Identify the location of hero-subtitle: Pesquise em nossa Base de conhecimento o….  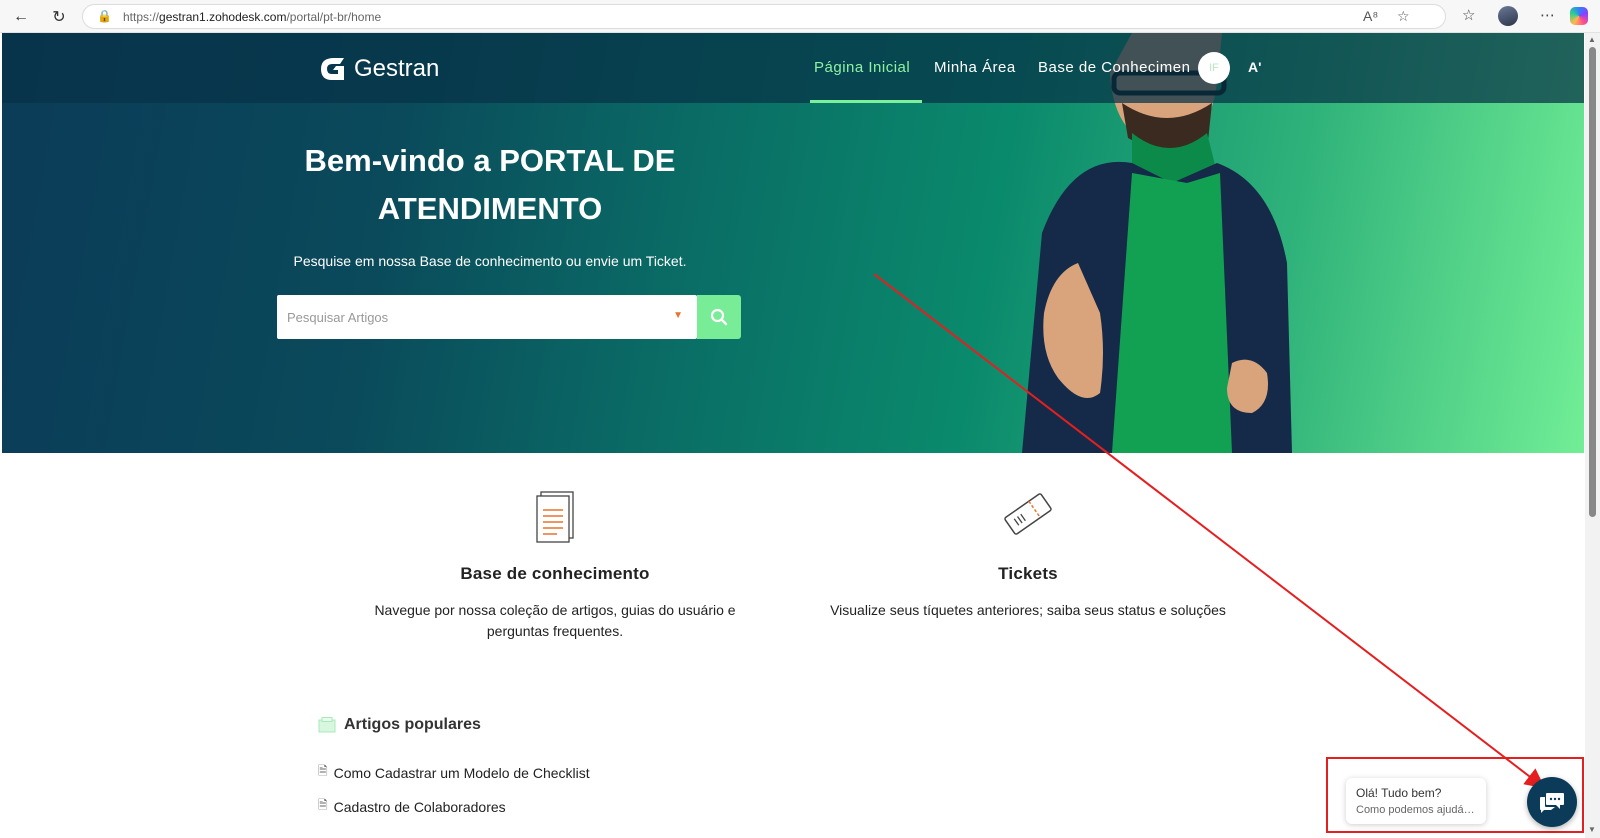
(490, 261).